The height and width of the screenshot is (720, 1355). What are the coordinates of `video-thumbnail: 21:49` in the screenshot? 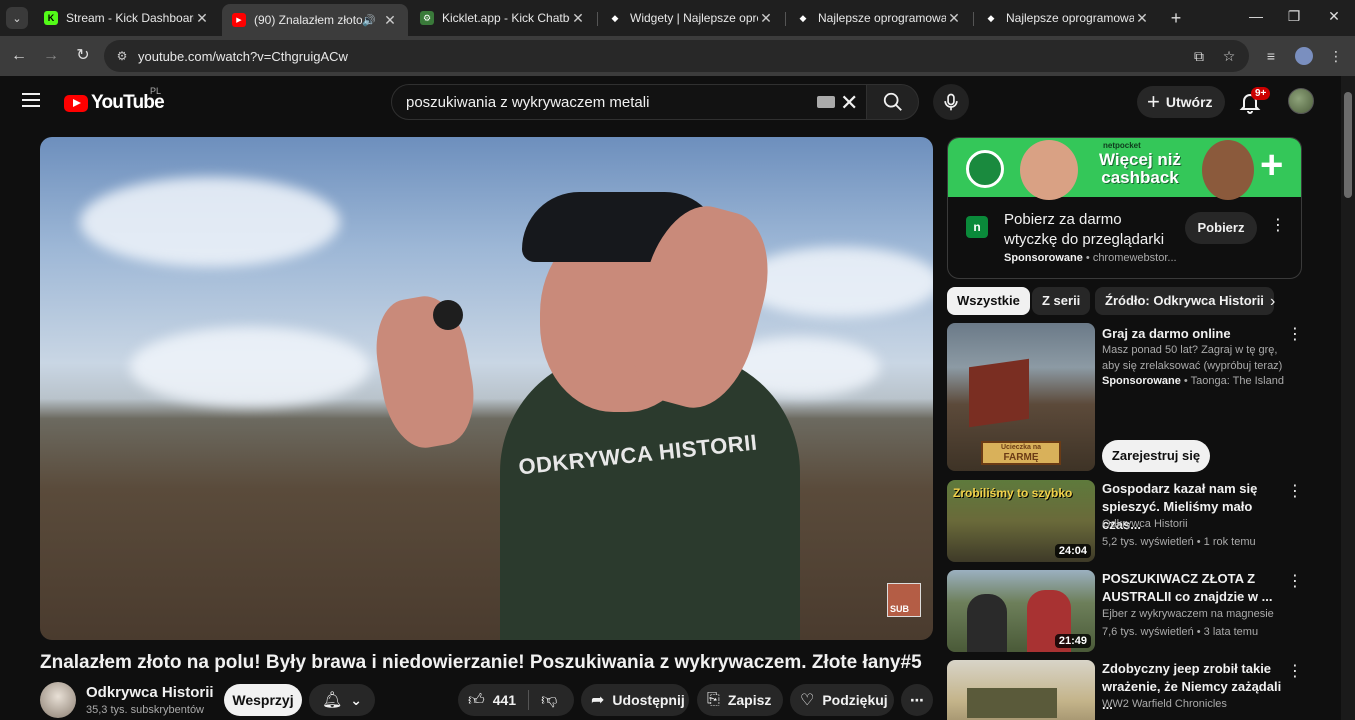 It's located at (1021, 611).